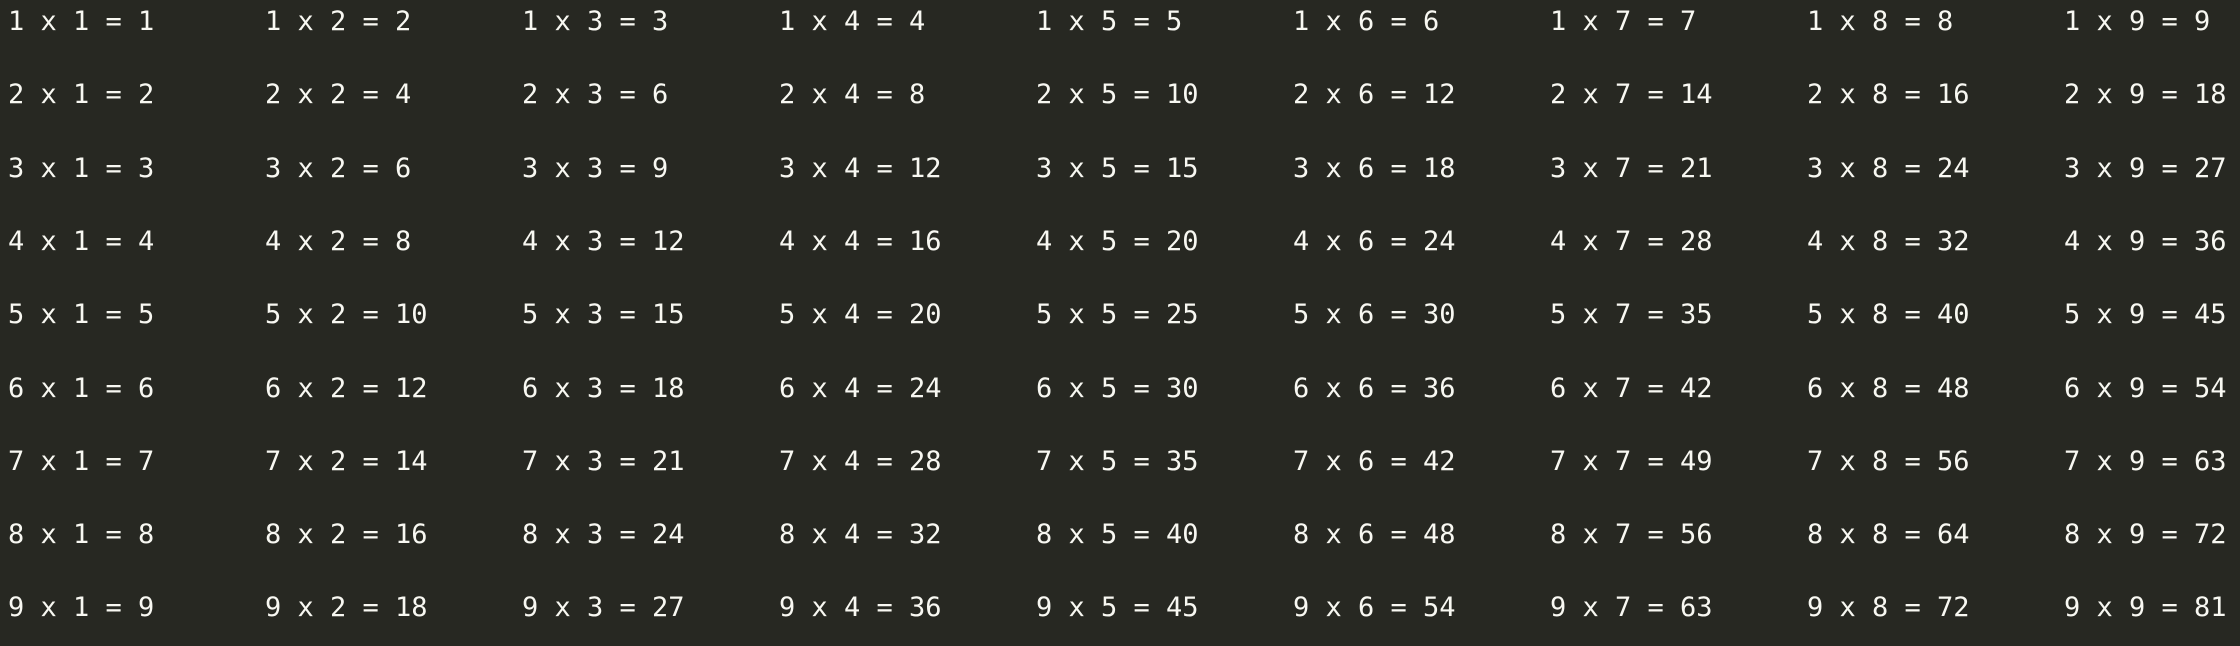  I want to click on table-cell: 6 x 1 = 6, so click(81, 388).